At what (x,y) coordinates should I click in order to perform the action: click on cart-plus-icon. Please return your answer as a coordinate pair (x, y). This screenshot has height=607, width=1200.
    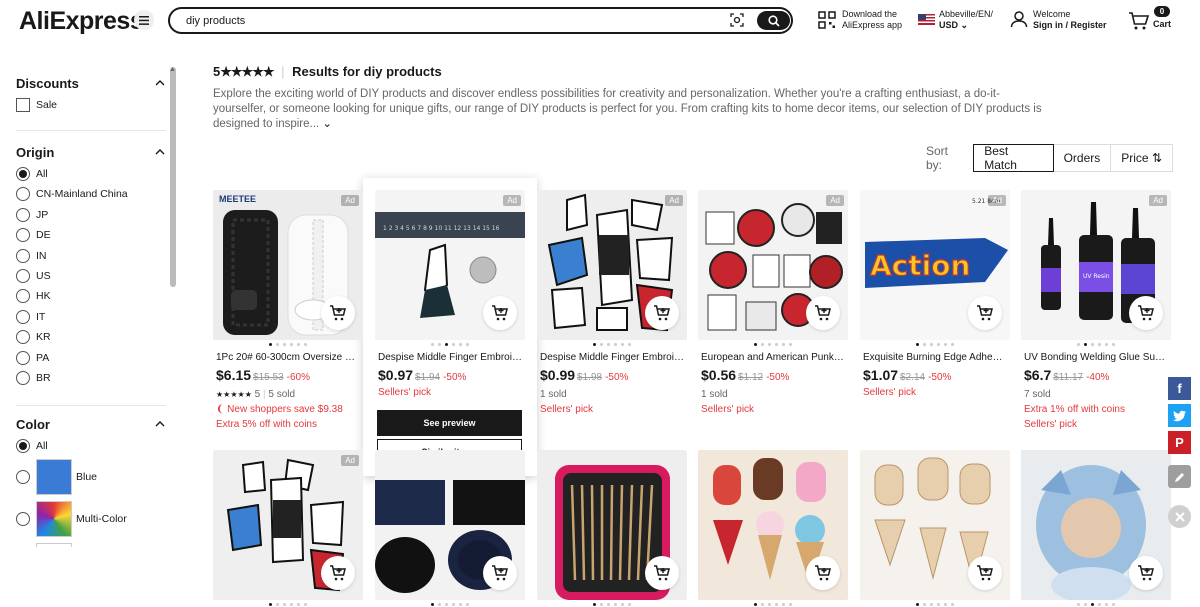
    Looking at the image, I should click on (1146, 573).